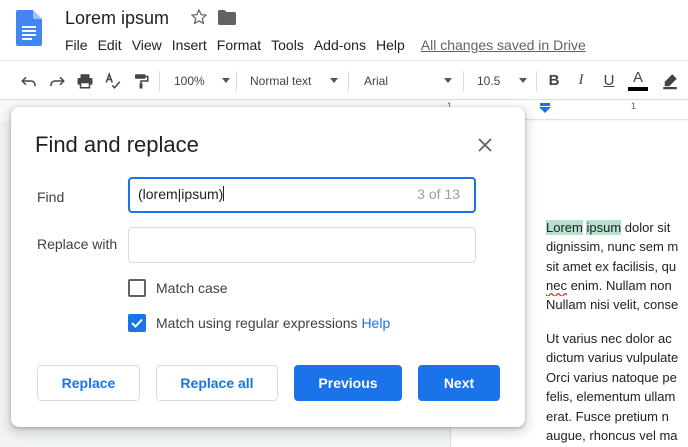 The width and height of the screenshot is (688, 447). Describe the element at coordinates (375, 323) in the screenshot. I see `help-link: Help` at that location.